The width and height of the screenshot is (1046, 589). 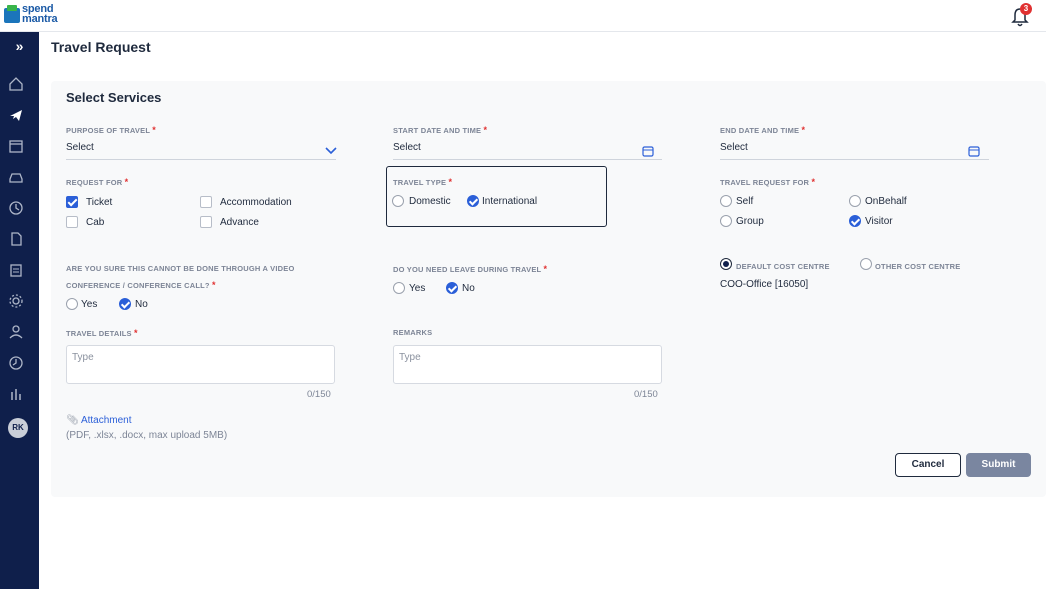 I want to click on ticket-label: Ticket, so click(x=99, y=202).